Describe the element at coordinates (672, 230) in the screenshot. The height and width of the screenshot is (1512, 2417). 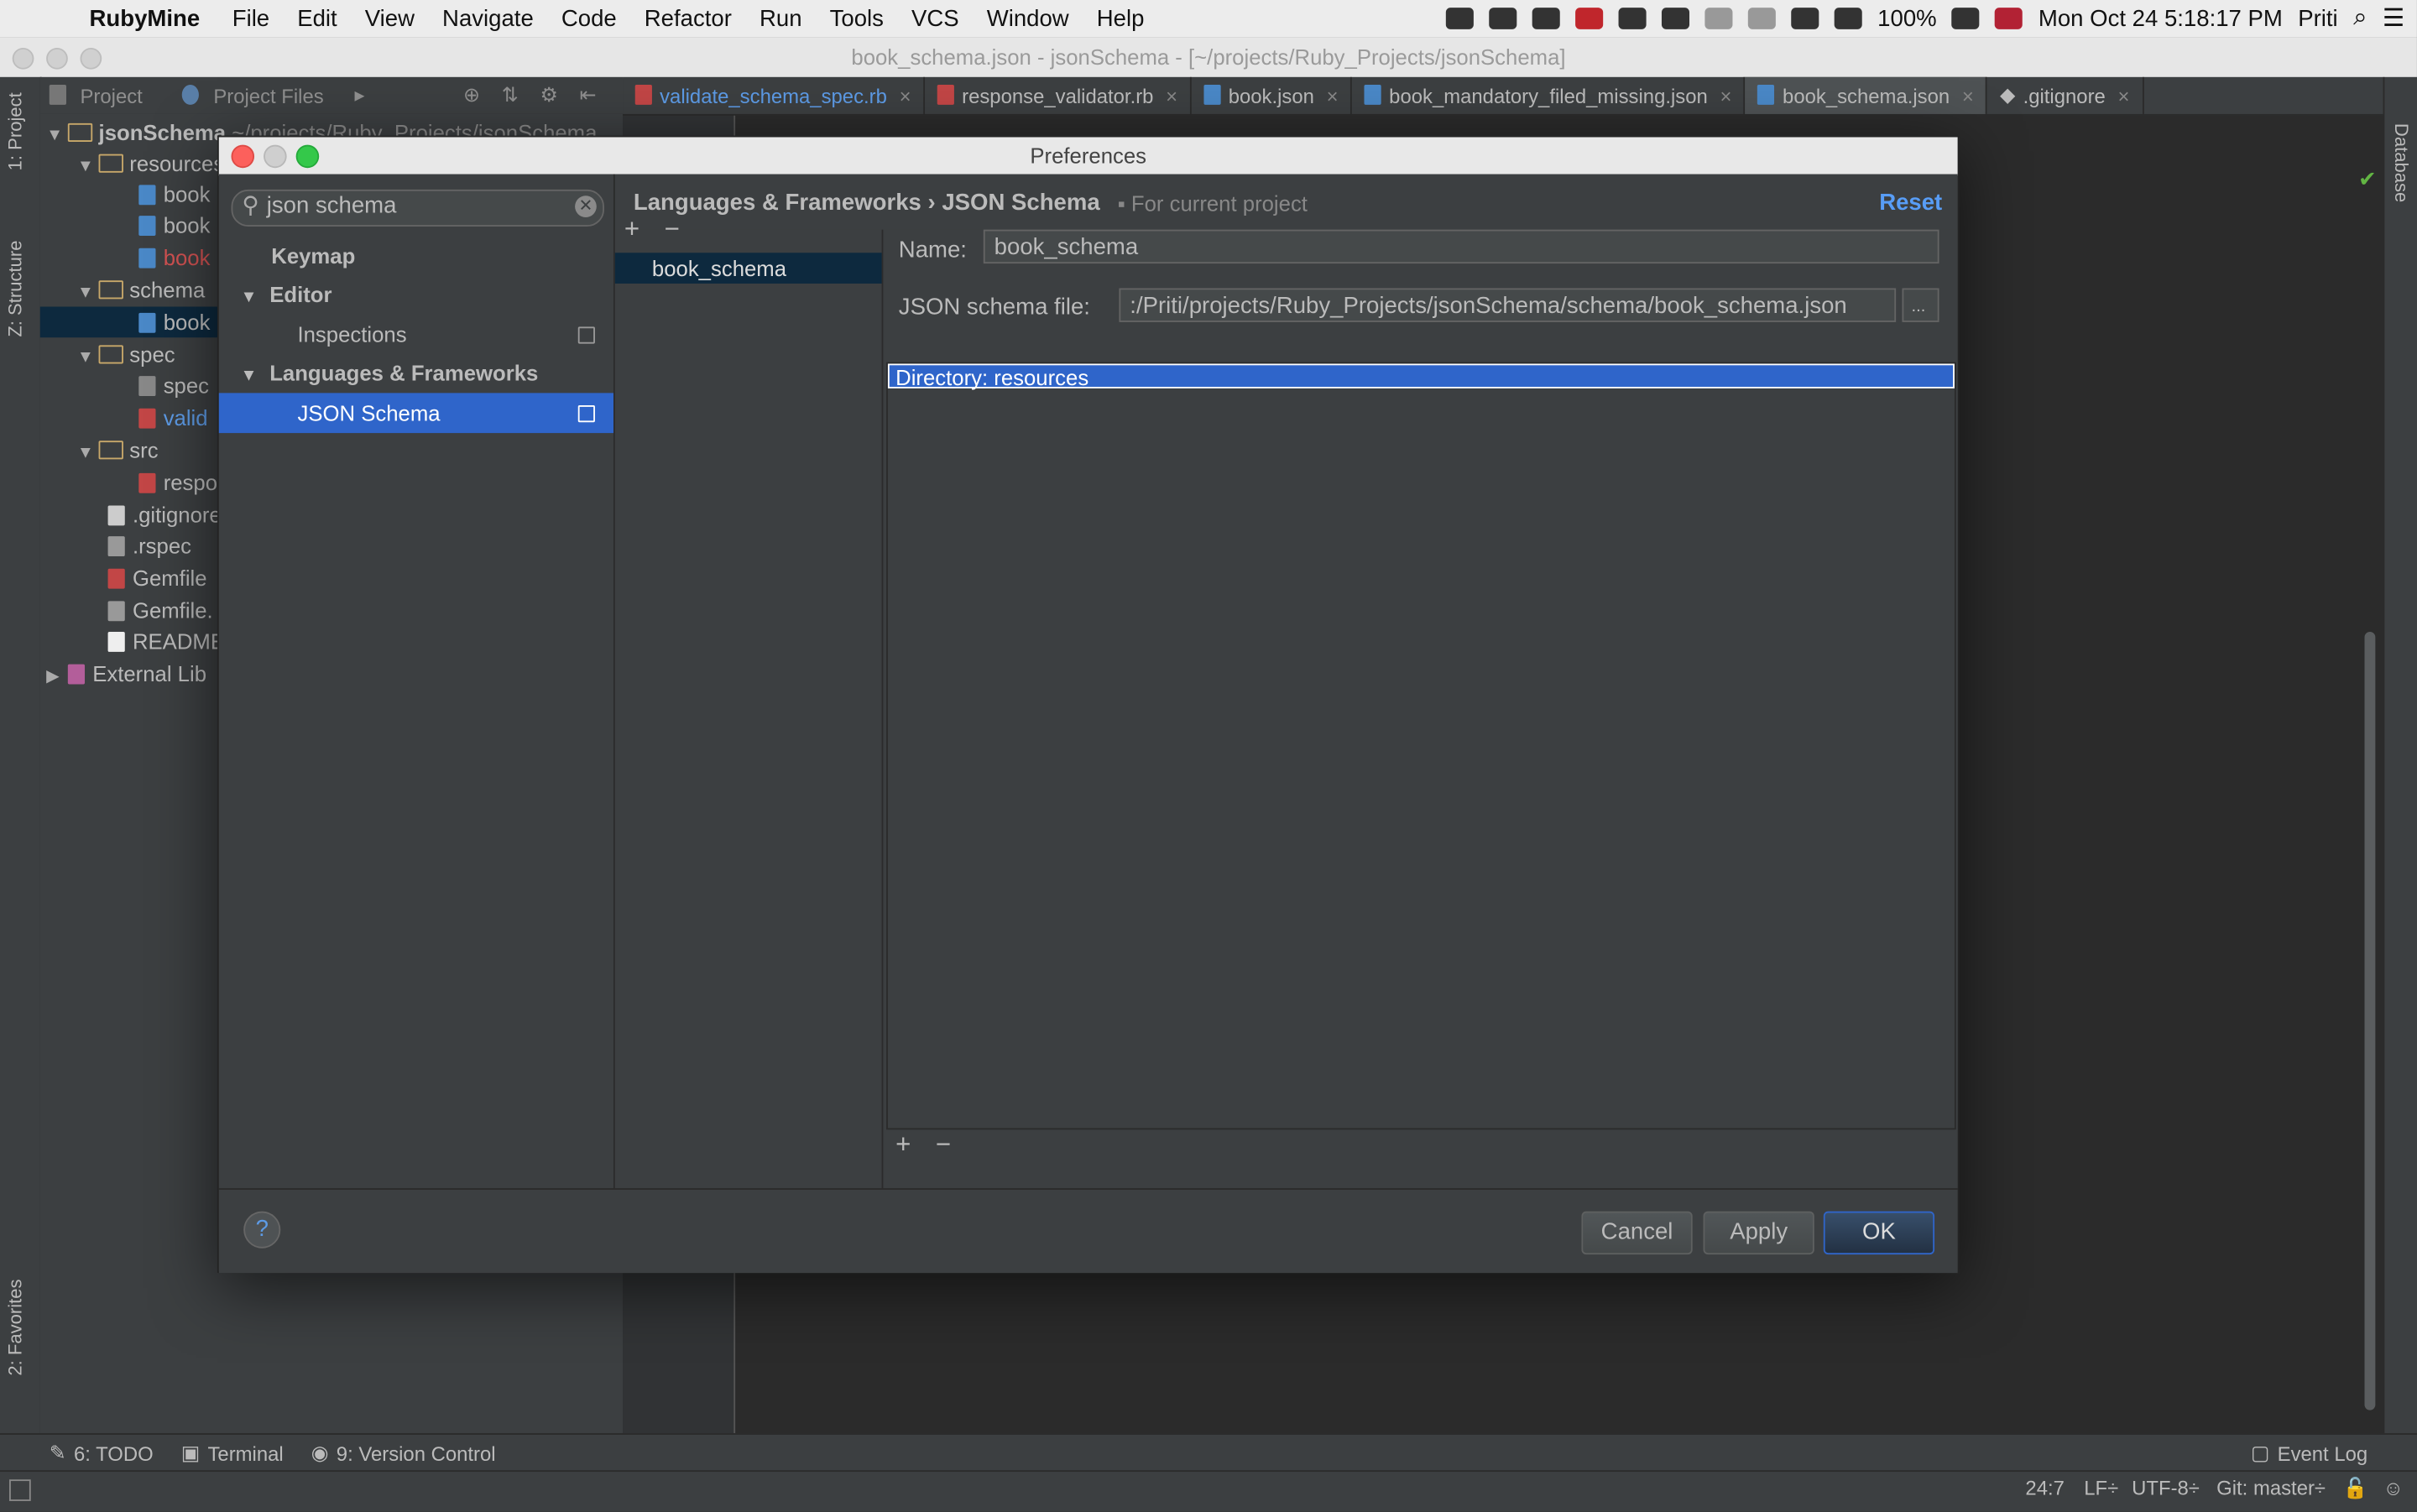
I see `remove-schema-icon: −` at that location.